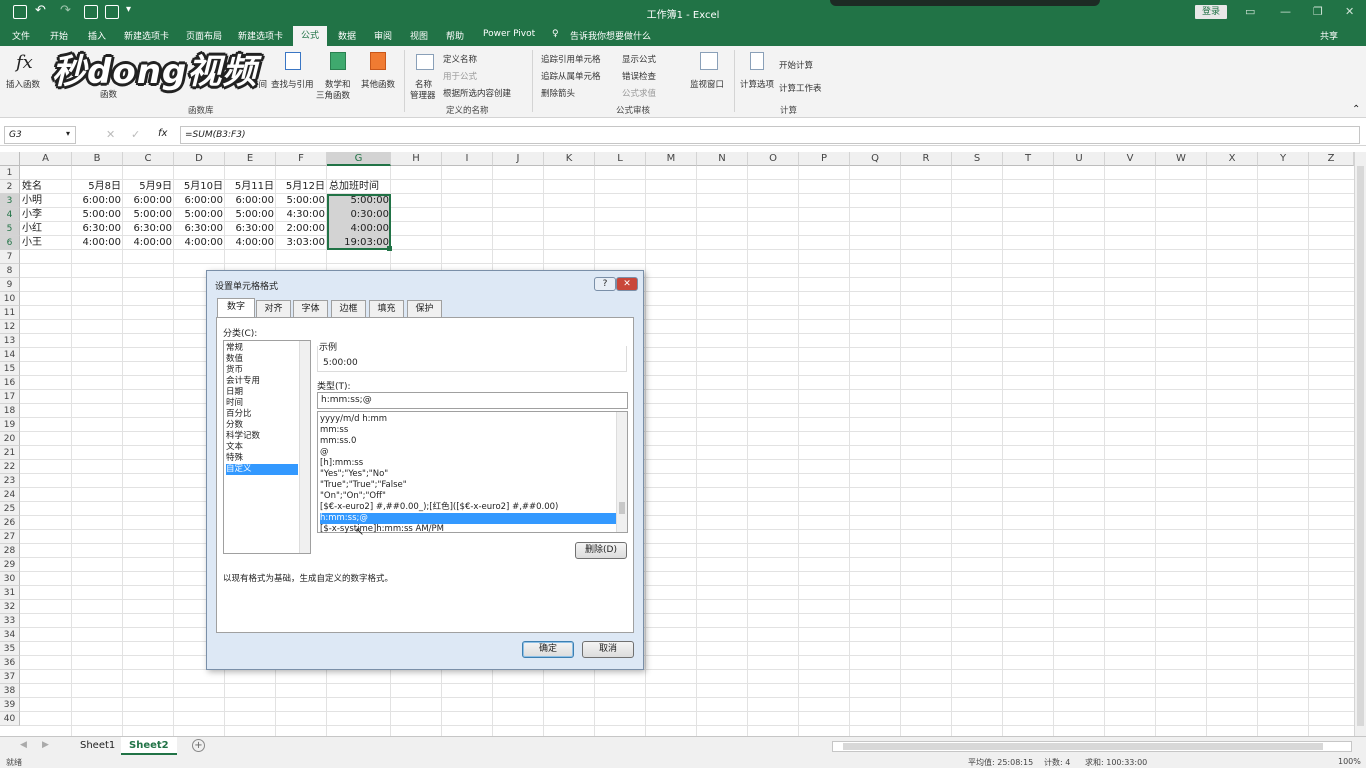 The image size is (1366, 768). I want to click on define-name-button: 定义名称, so click(460, 59).